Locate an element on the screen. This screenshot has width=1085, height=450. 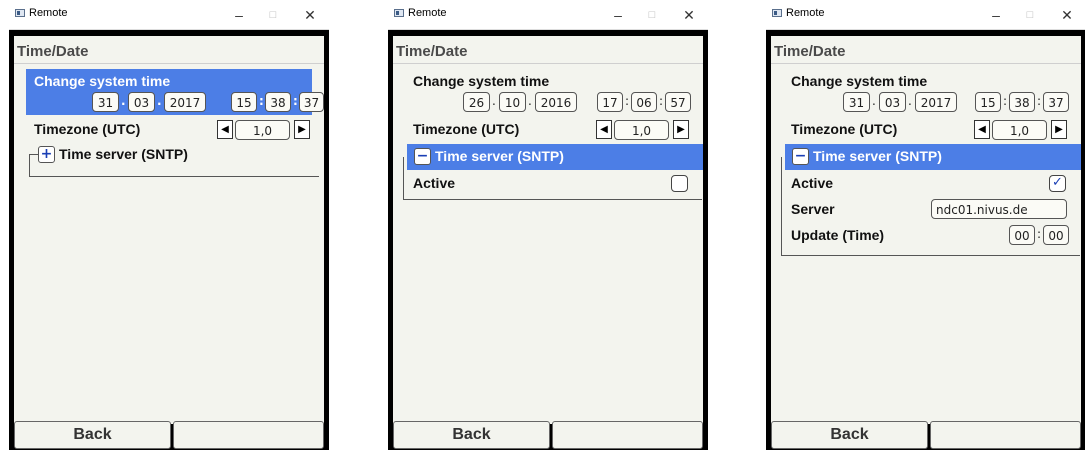
year-field: 2016 is located at coordinates (556, 102).